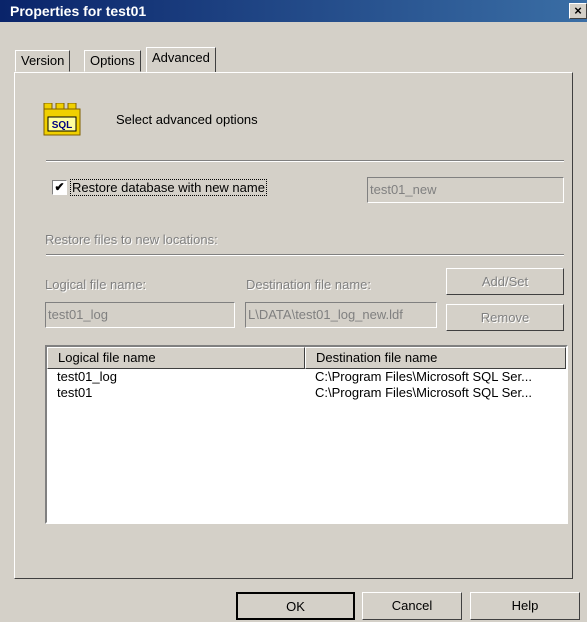 The width and height of the screenshot is (587, 622). Describe the element at coordinates (341, 315) in the screenshot. I see `destination-file-name-input: L\DATA\test01_log_new.ldf` at that location.